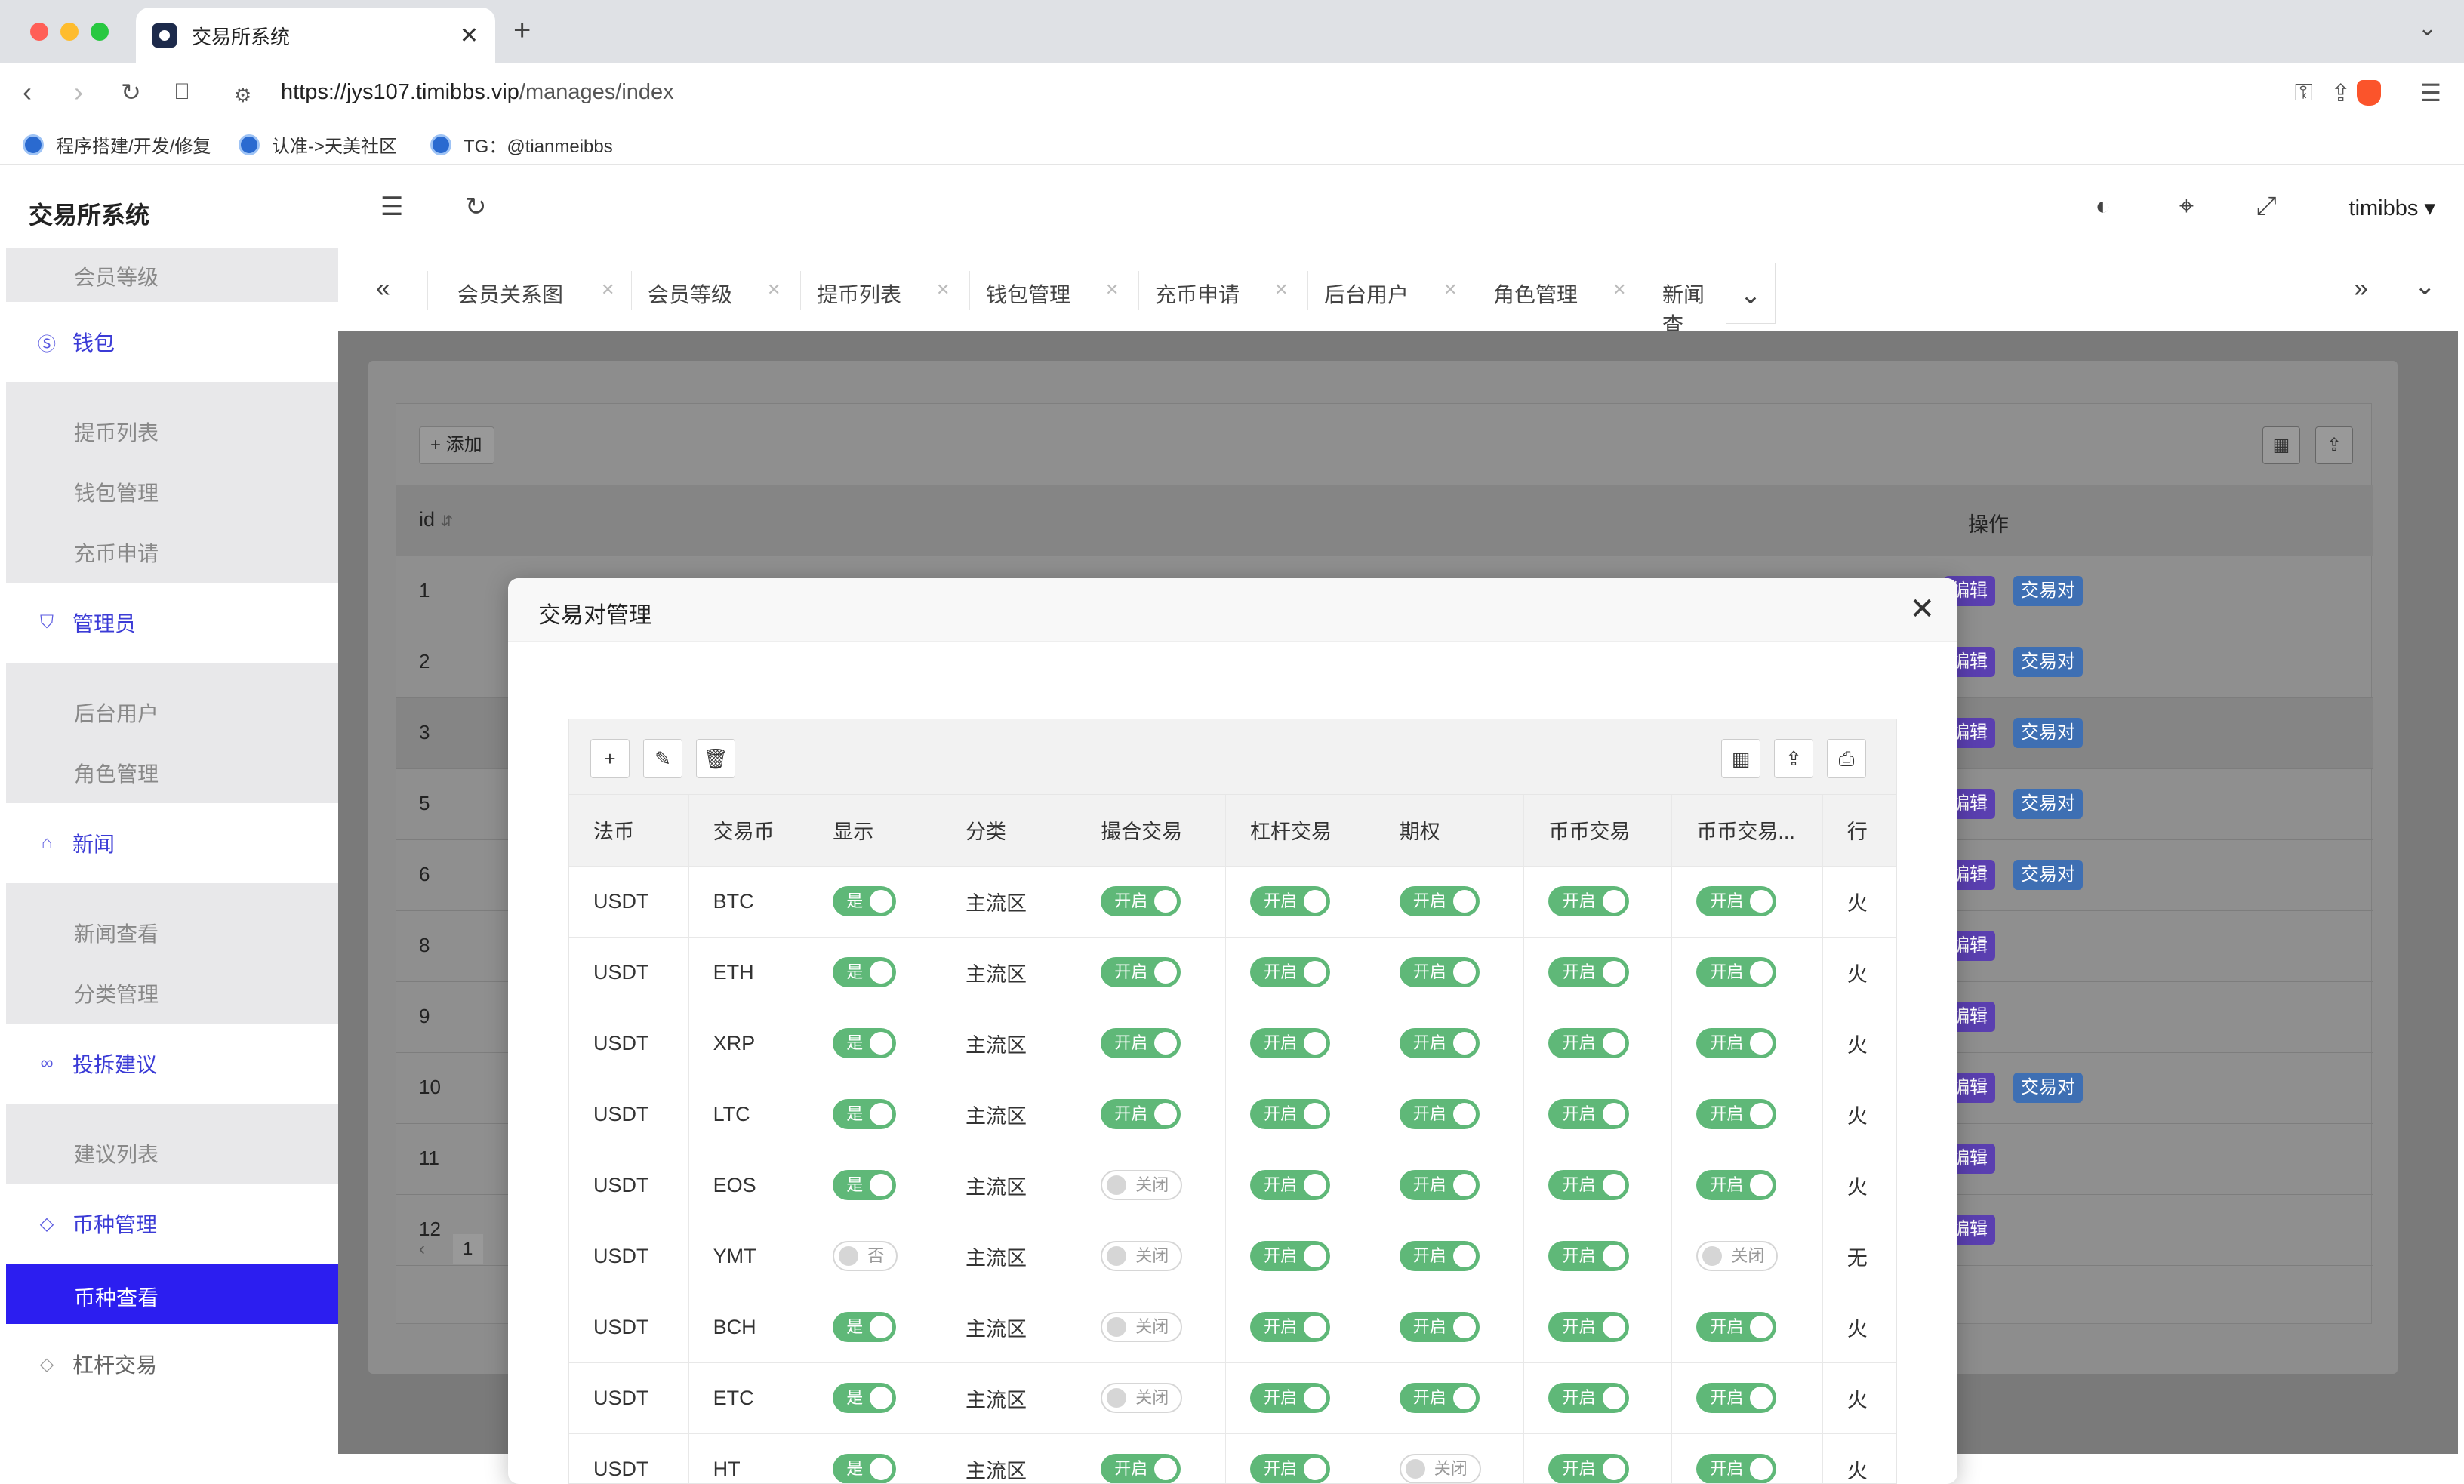 The height and width of the screenshot is (1484, 2464). I want to click on minimize-window-button, so click(69, 32).